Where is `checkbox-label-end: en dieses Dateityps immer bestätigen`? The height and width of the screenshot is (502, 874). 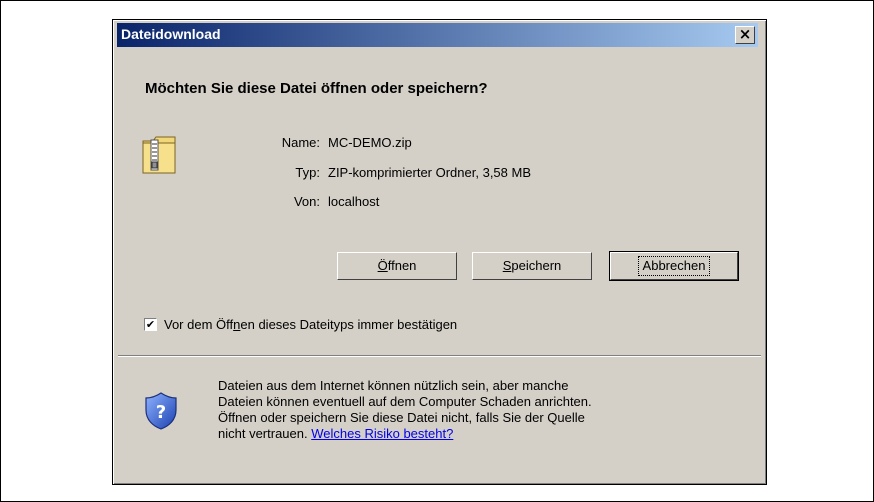 checkbox-label-end: en dieses Dateityps immer bestätigen is located at coordinates (349, 324).